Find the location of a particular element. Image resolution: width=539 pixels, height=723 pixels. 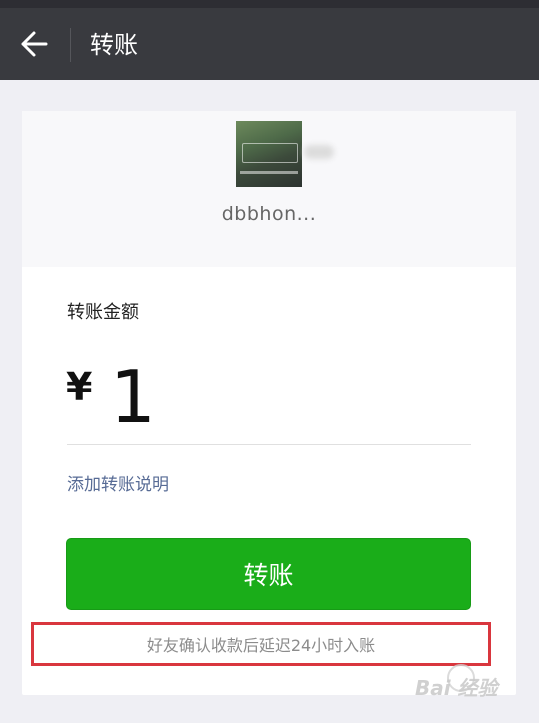

avatar-frame-mark is located at coordinates (270, 153).